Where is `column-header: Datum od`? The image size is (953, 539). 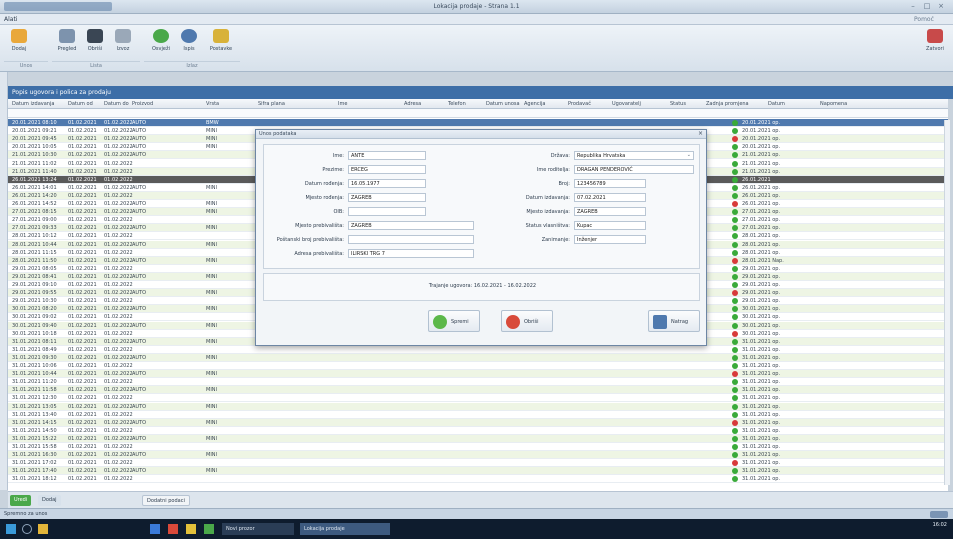
column-header: Datum od is located at coordinates (80, 104).